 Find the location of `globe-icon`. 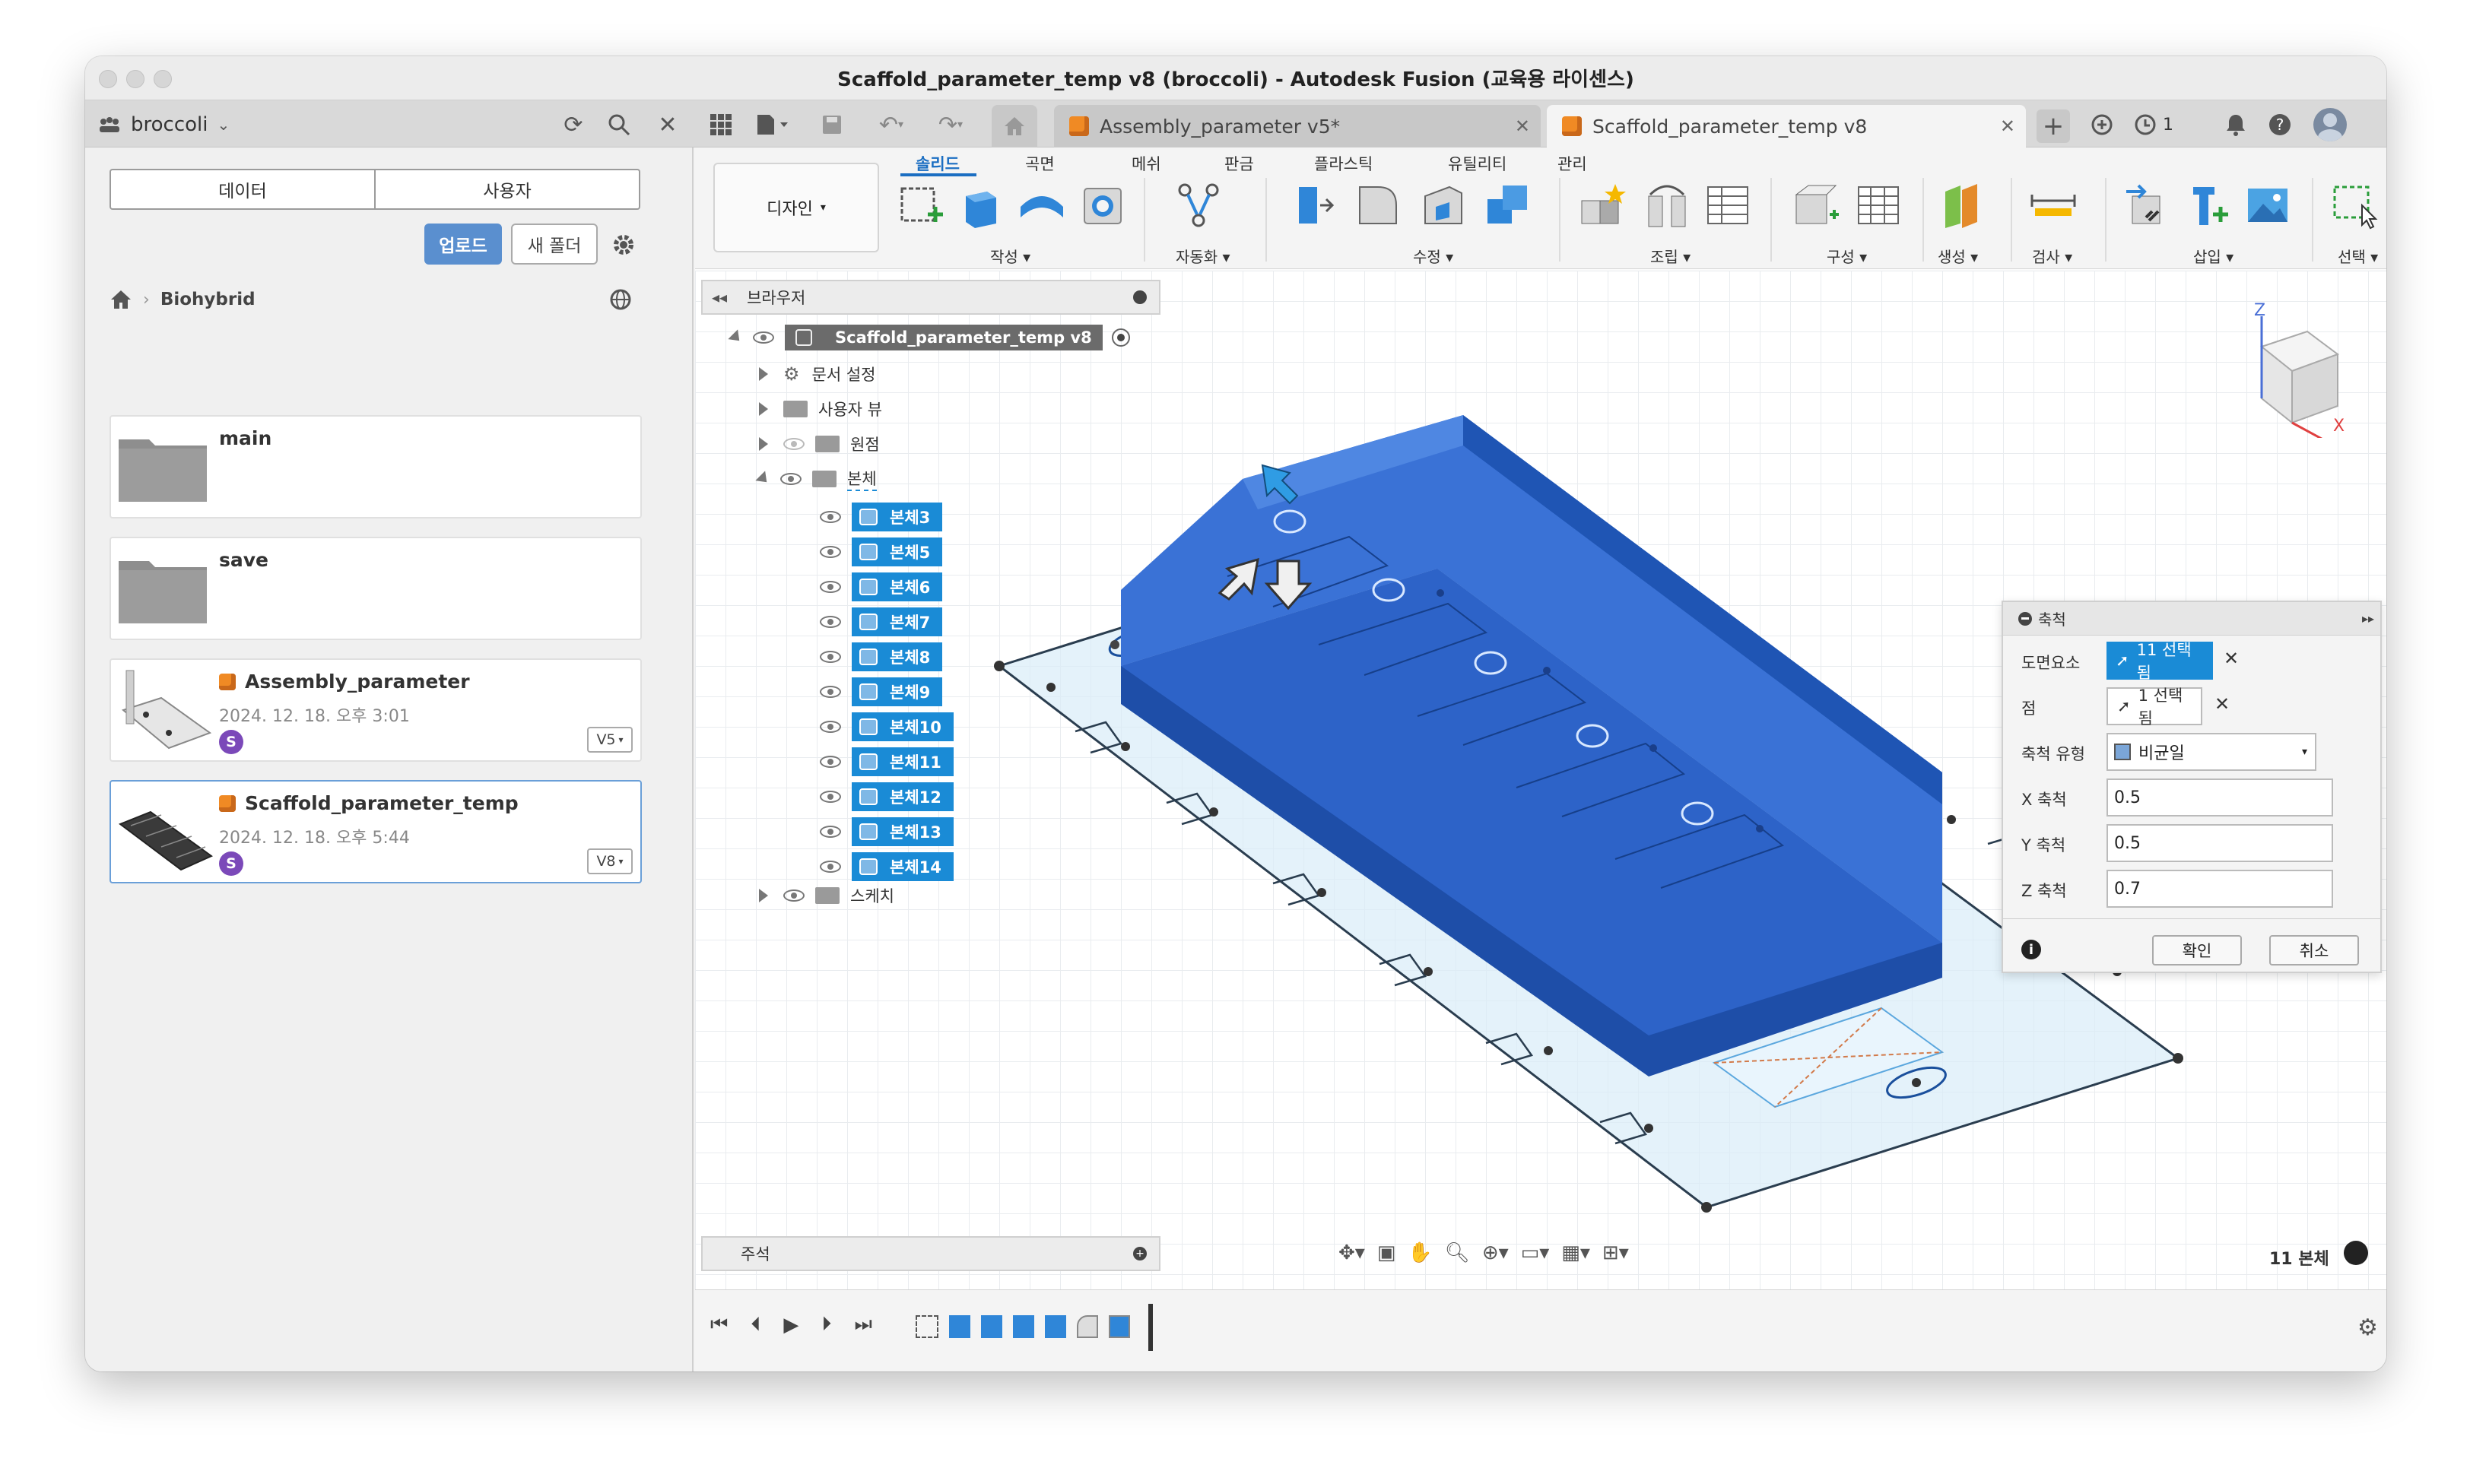

globe-icon is located at coordinates (621, 299).